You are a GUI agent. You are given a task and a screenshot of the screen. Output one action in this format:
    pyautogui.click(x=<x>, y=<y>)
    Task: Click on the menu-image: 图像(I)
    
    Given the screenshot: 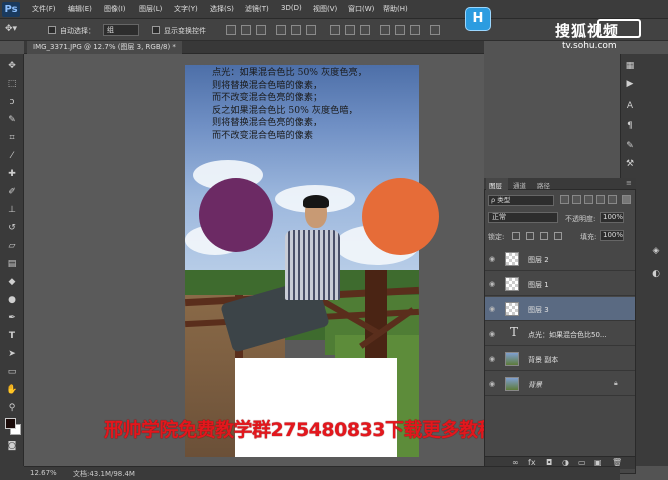 What is the action you would take?
    pyautogui.click(x=115, y=9)
    